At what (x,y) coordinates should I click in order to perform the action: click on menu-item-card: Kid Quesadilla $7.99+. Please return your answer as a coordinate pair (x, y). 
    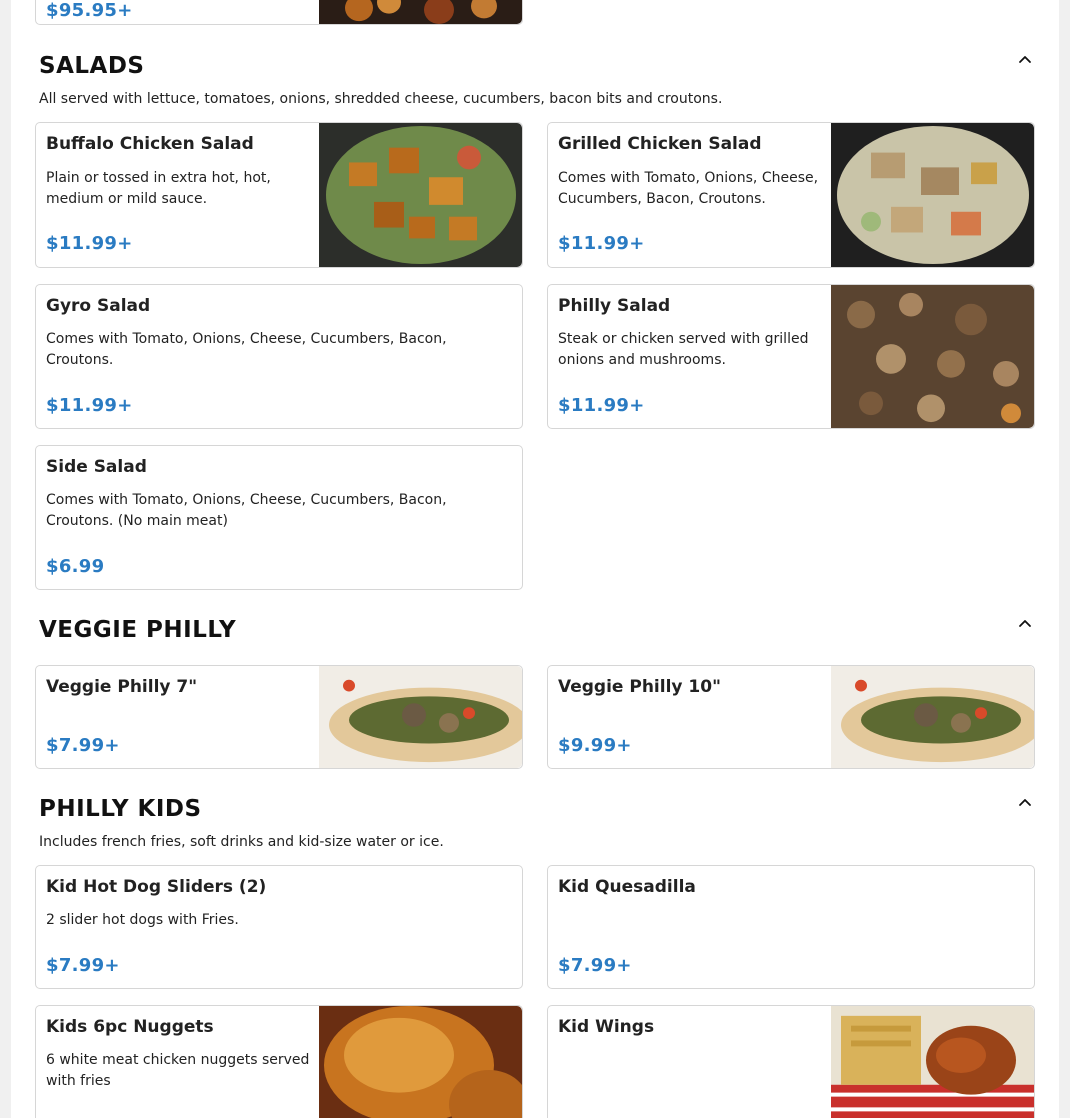
    Looking at the image, I should click on (791, 927).